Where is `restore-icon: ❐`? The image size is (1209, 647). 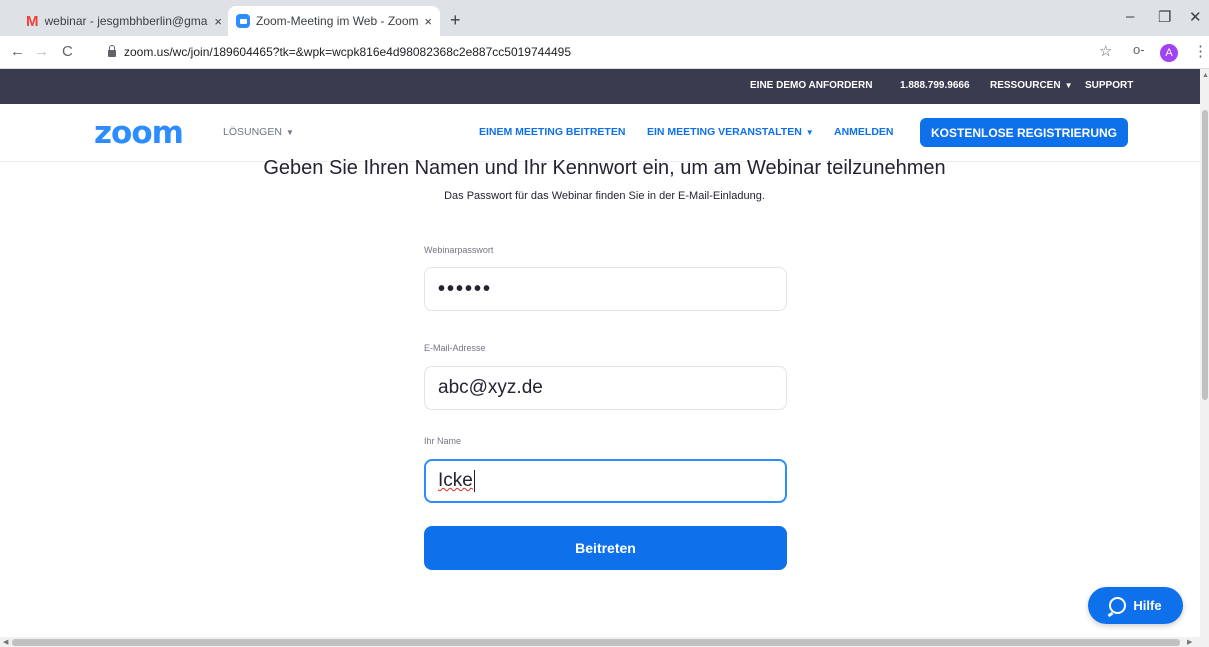
restore-icon: ❐ is located at coordinates (1164, 17).